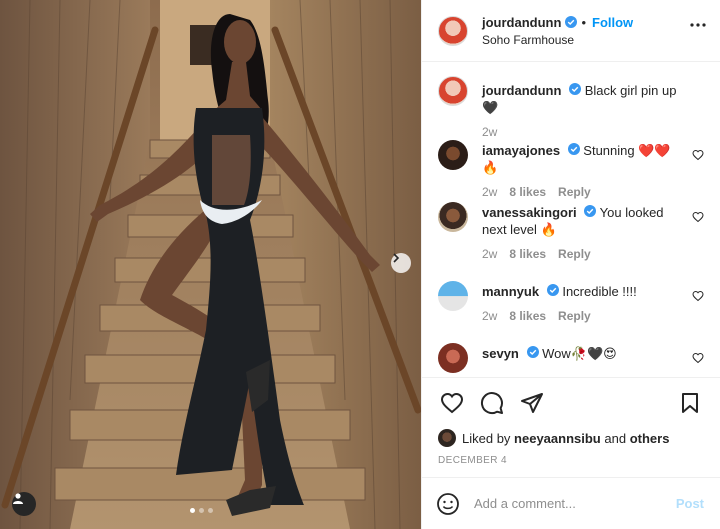 This screenshot has height=529, width=720. I want to click on save-button, so click(690, 403).